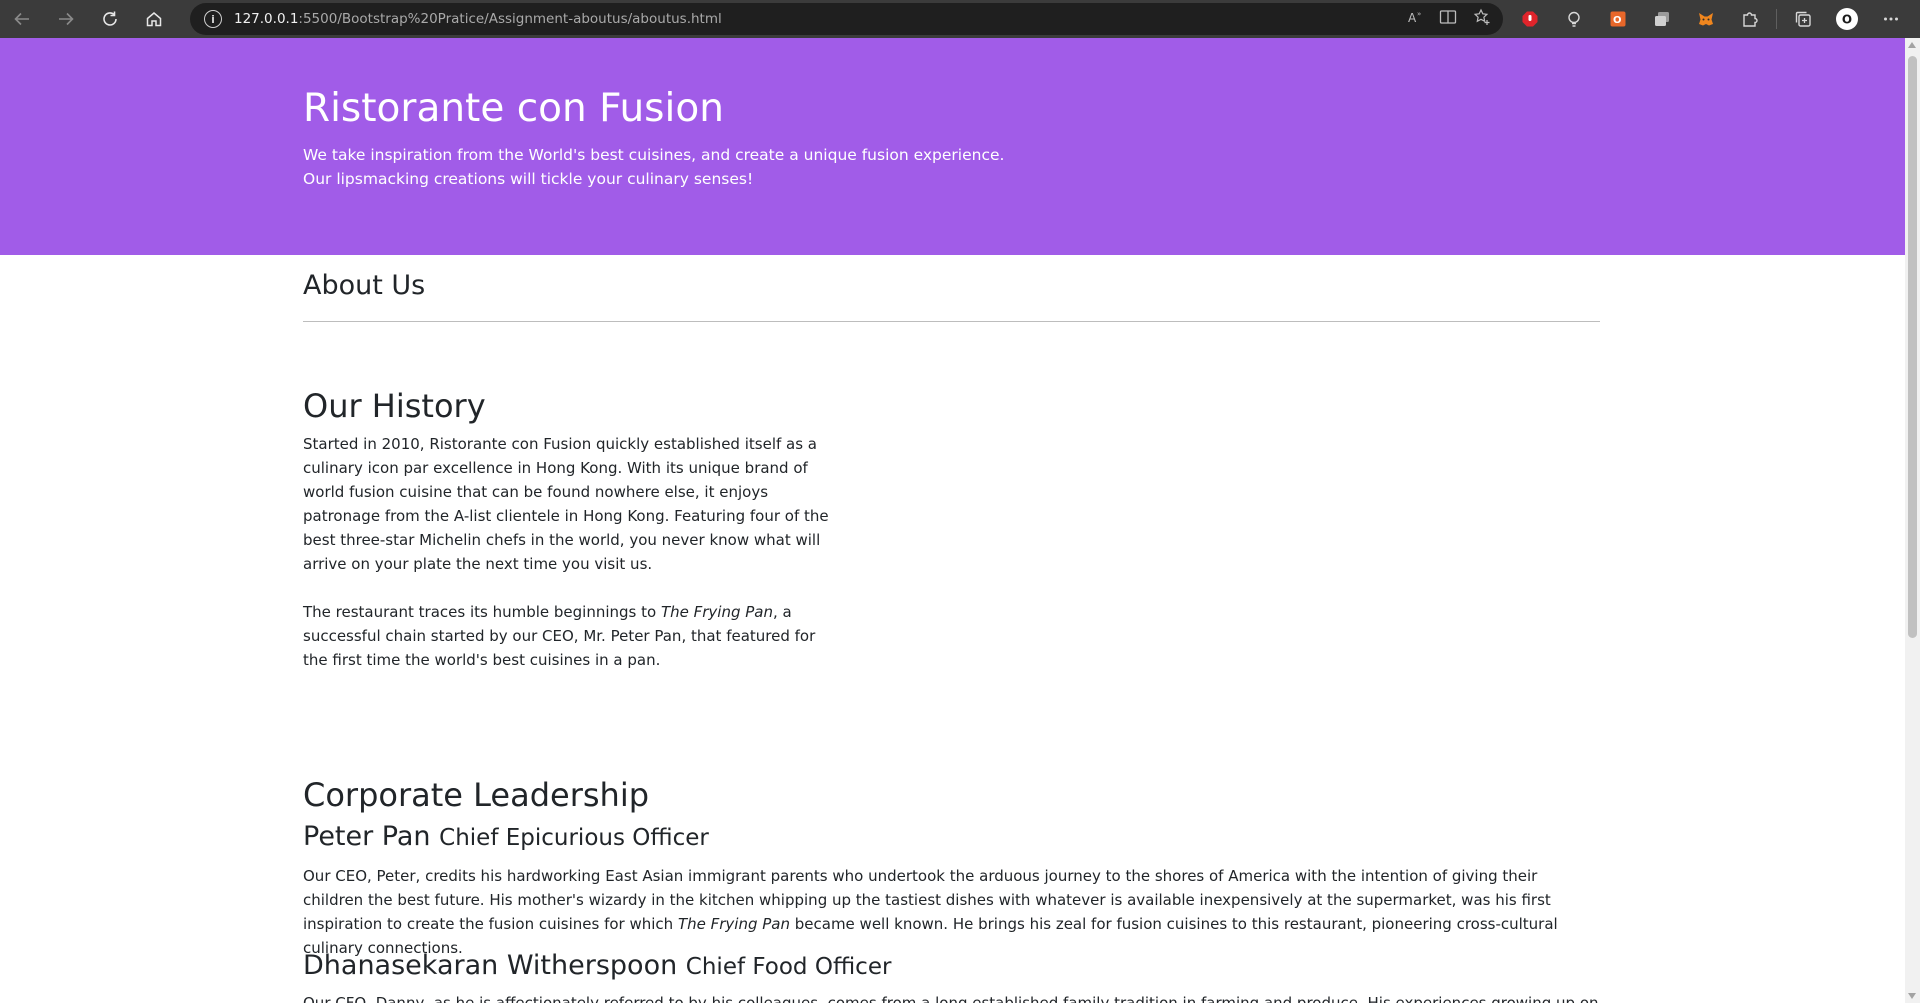  What do you see at coordinates (1750, 19) in the screenshot?
I see `extensions-icon` at bounding box center [1750, 19].